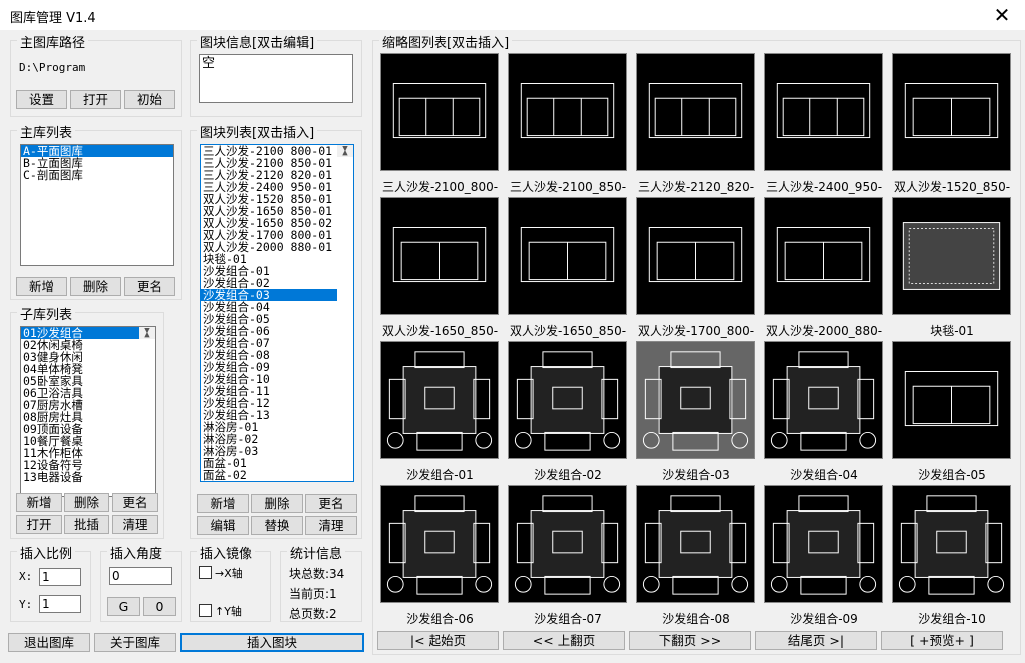 This screenshot has height=663, width=1025. Describe the element at coordinates (269, 199) in the screenshot. I see `list-item: 双人沙发-1520_850-01` at that location.